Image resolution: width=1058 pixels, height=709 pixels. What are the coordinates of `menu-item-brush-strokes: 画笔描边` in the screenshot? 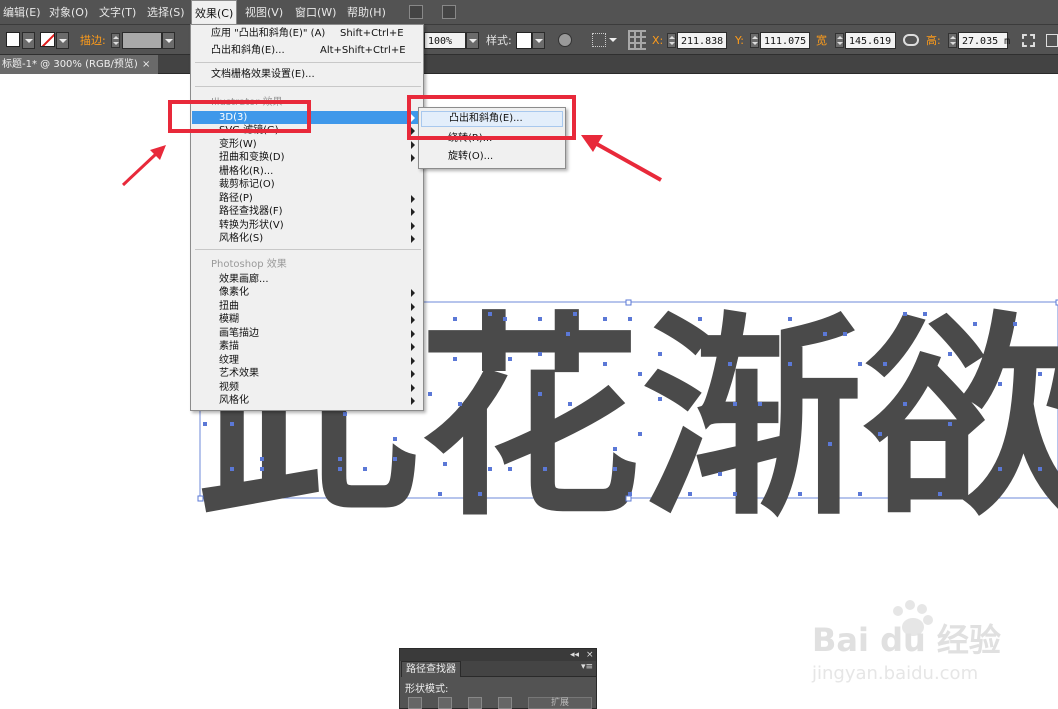 It's located at (307, 333).